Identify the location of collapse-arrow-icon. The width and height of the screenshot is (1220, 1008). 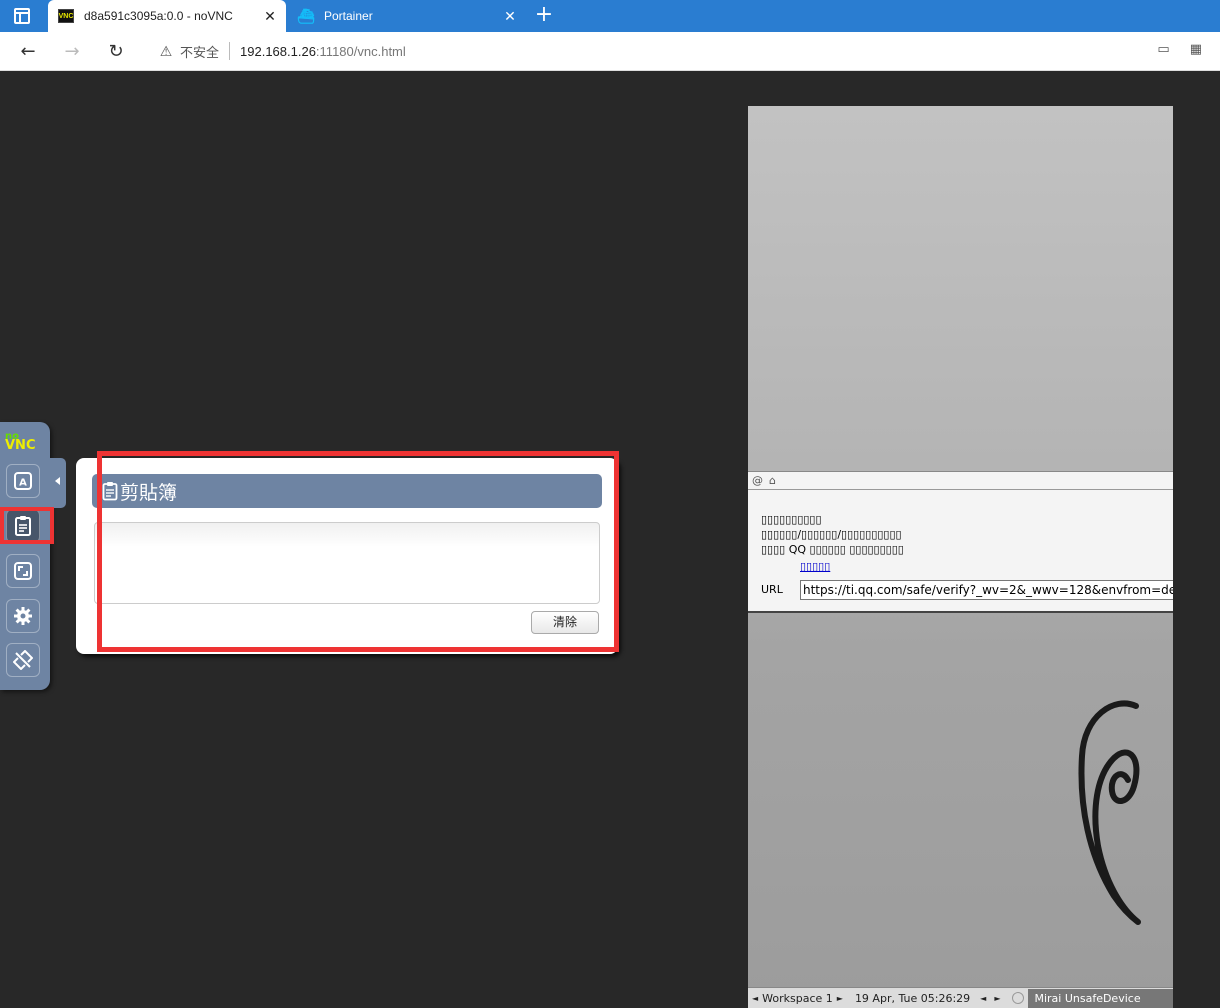
(57, 481).